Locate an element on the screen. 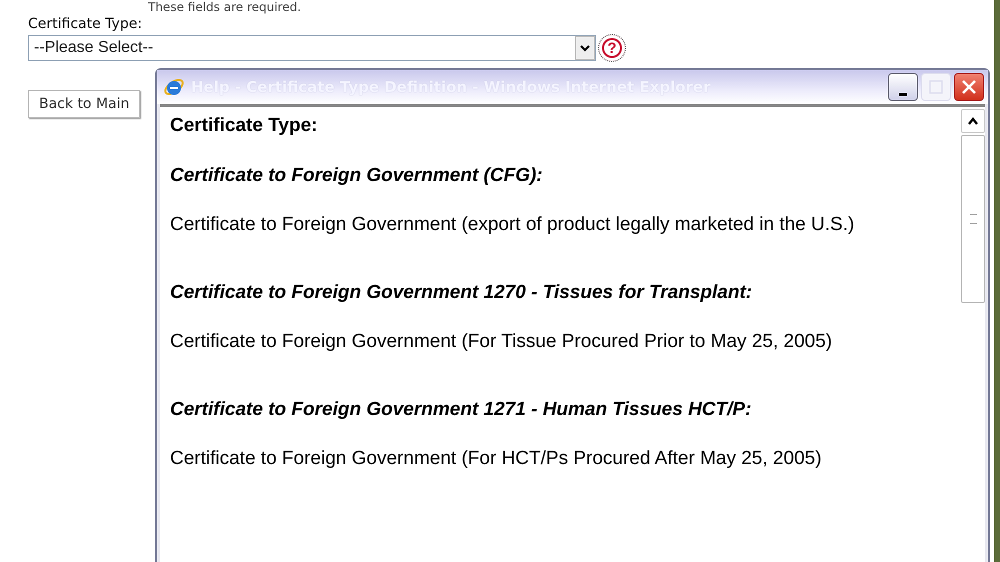  browser-logo-icon is located at coordinates (174, 87).